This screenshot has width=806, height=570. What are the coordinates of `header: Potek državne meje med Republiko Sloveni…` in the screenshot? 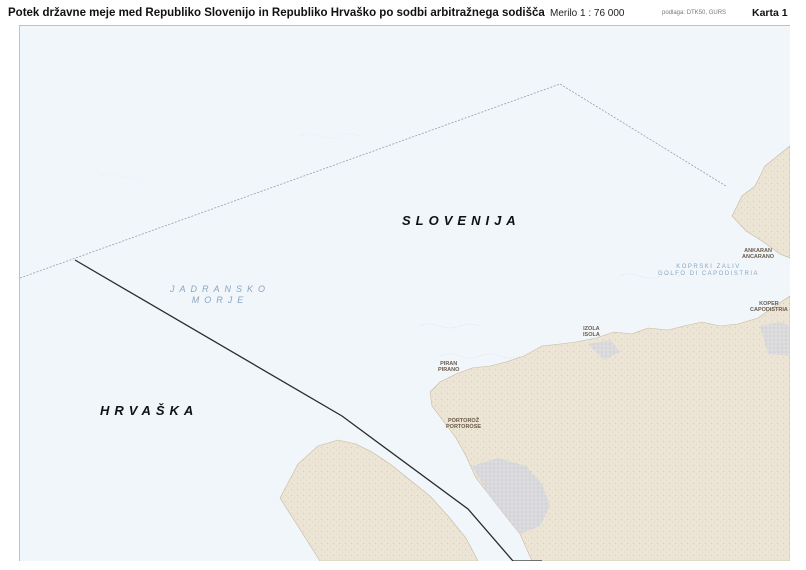 It's located at (403, 12).